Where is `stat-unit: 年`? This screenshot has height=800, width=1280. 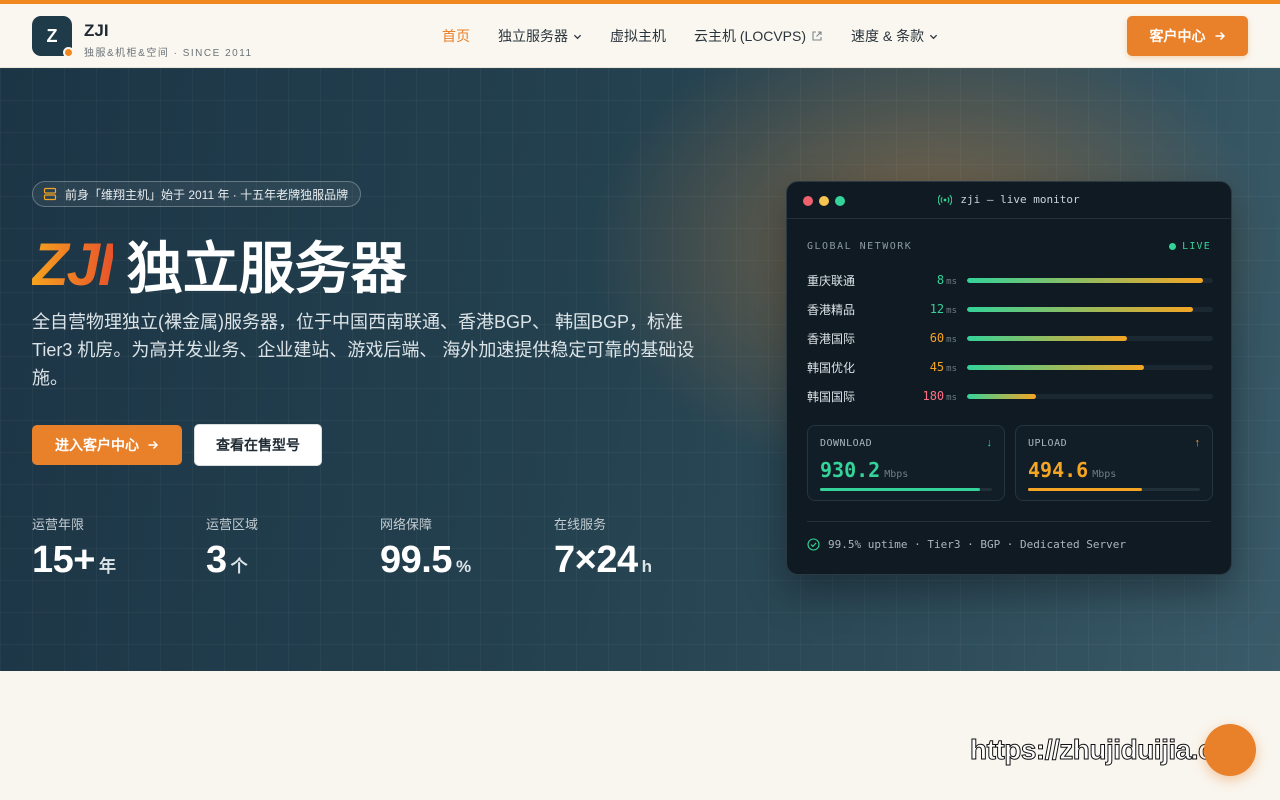 stat-unit: 年 is located at coordinates (107, 566).